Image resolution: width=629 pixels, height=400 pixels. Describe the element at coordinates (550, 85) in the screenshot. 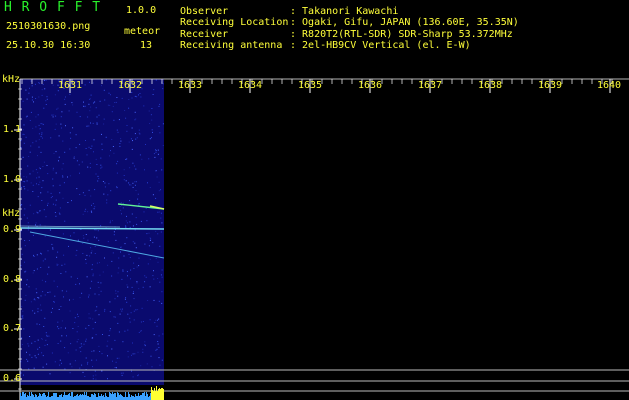

I see `x-tick-label: 1639` at that location.